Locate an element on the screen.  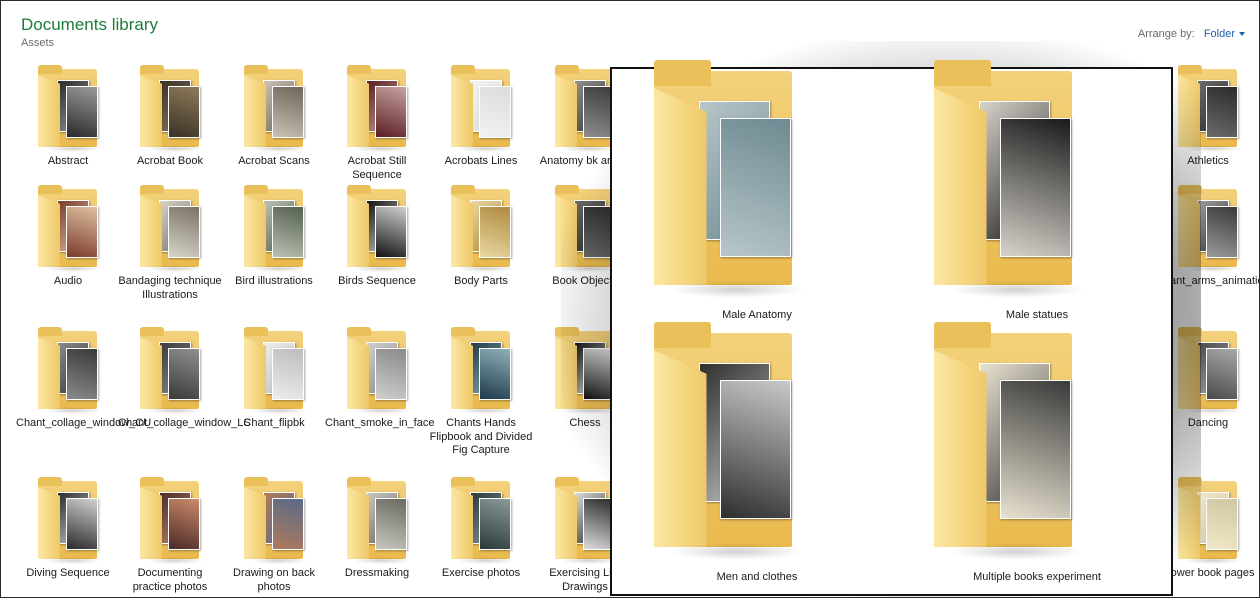
arrange-by-value: Folder is located at coordinates (1219, 34).